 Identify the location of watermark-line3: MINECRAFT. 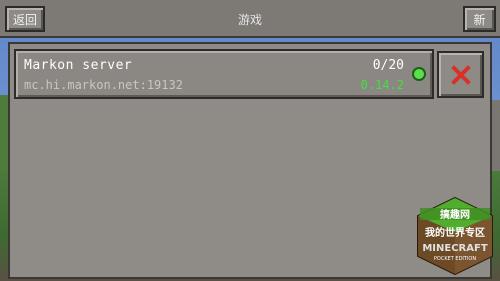
(454, 248).